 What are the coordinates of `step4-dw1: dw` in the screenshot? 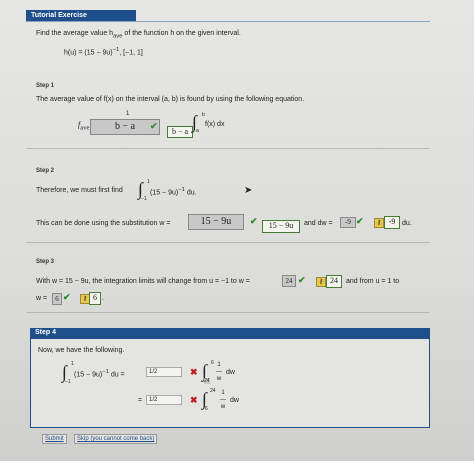 It's located at (230, 372).